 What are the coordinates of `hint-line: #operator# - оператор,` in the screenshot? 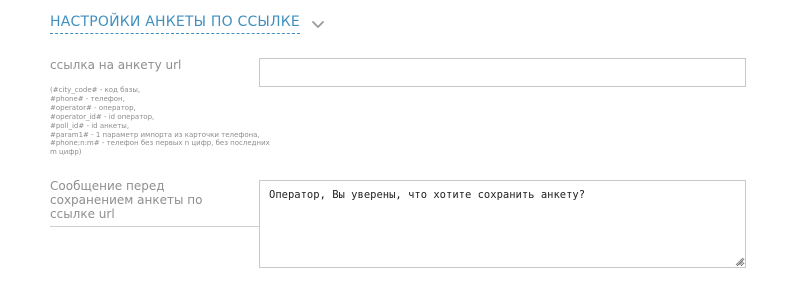 It's located at (93, 107).